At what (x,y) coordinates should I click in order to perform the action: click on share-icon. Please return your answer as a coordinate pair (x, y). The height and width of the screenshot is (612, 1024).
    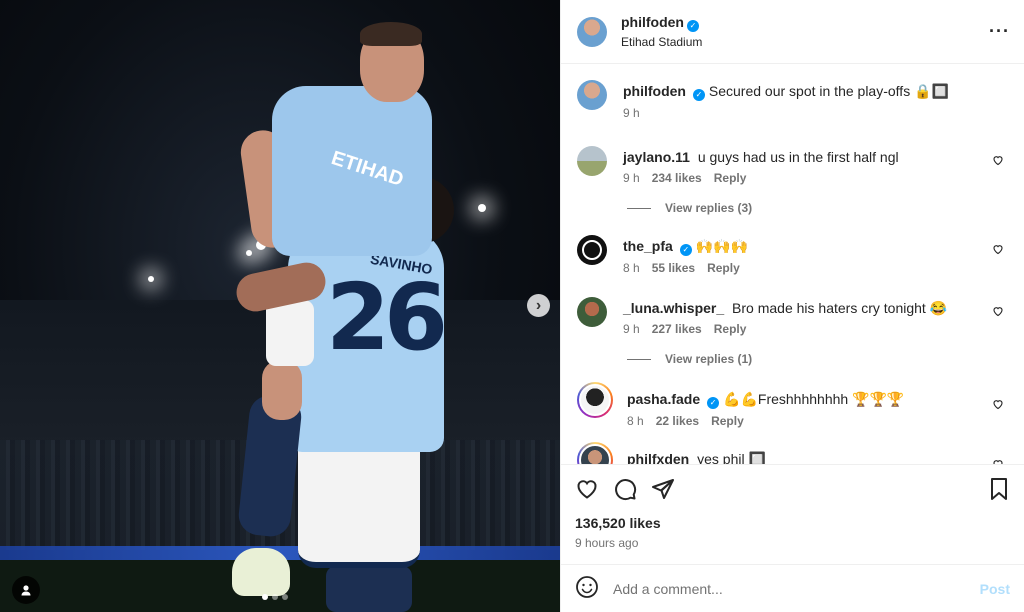
    Looking at the image, I should click on (663, 489).